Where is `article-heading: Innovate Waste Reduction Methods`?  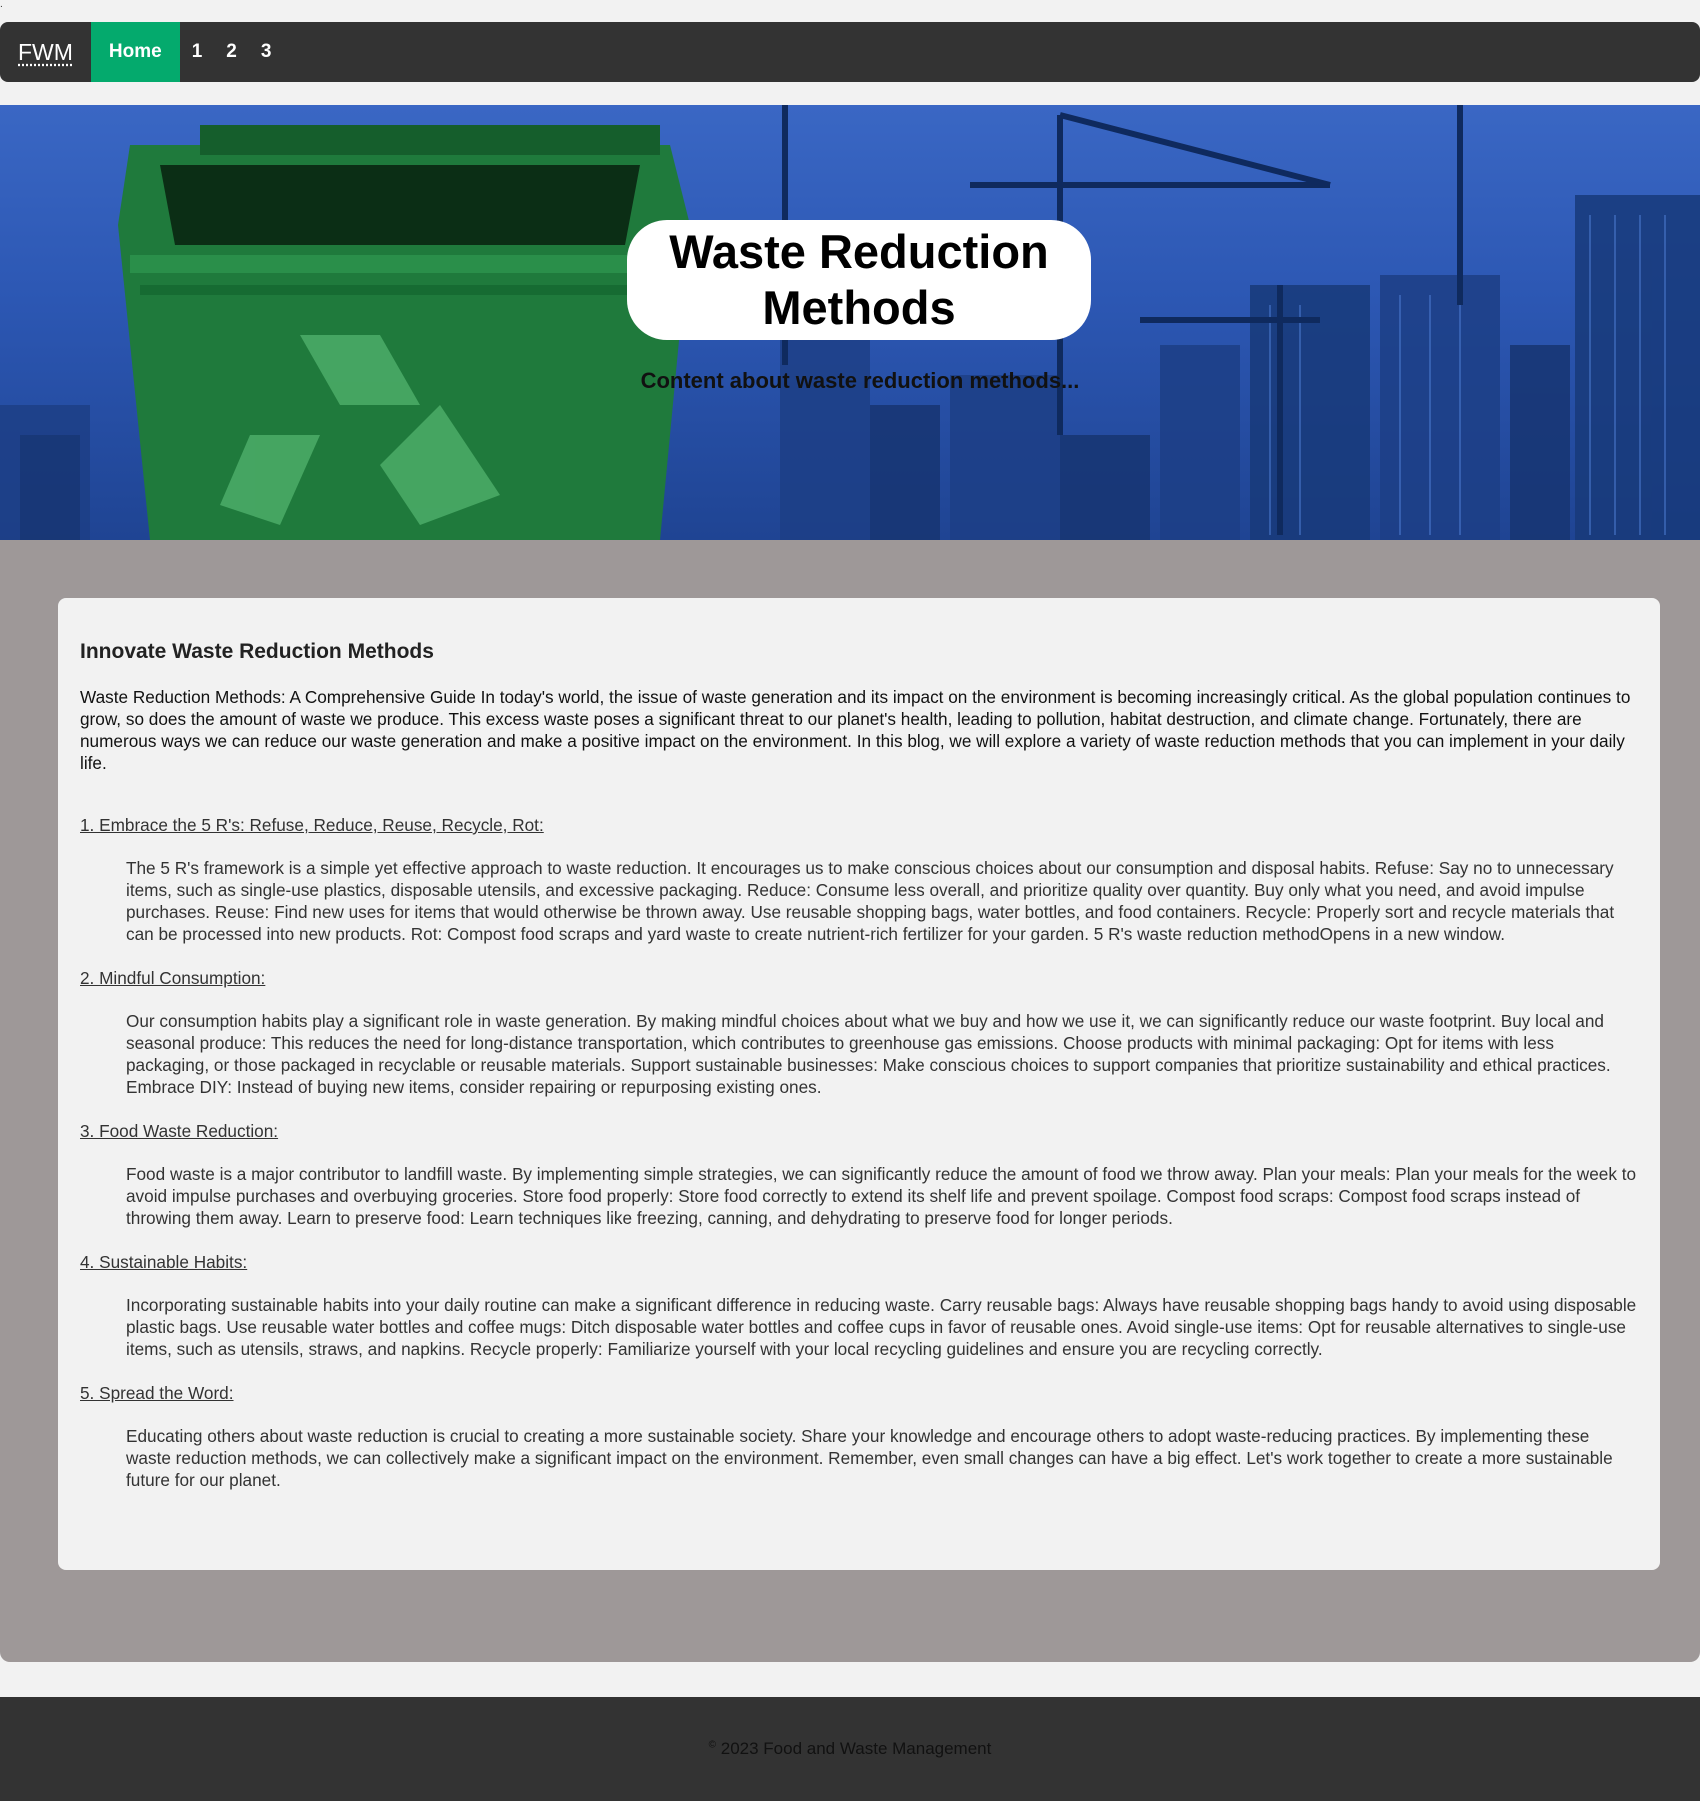 article-heading: Innovate Waste Reduction Methods is located at coordinates (257, 651).